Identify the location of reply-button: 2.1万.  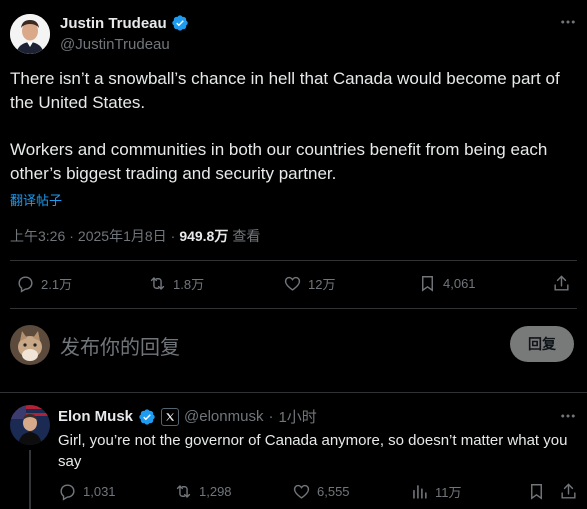
(44, 283).